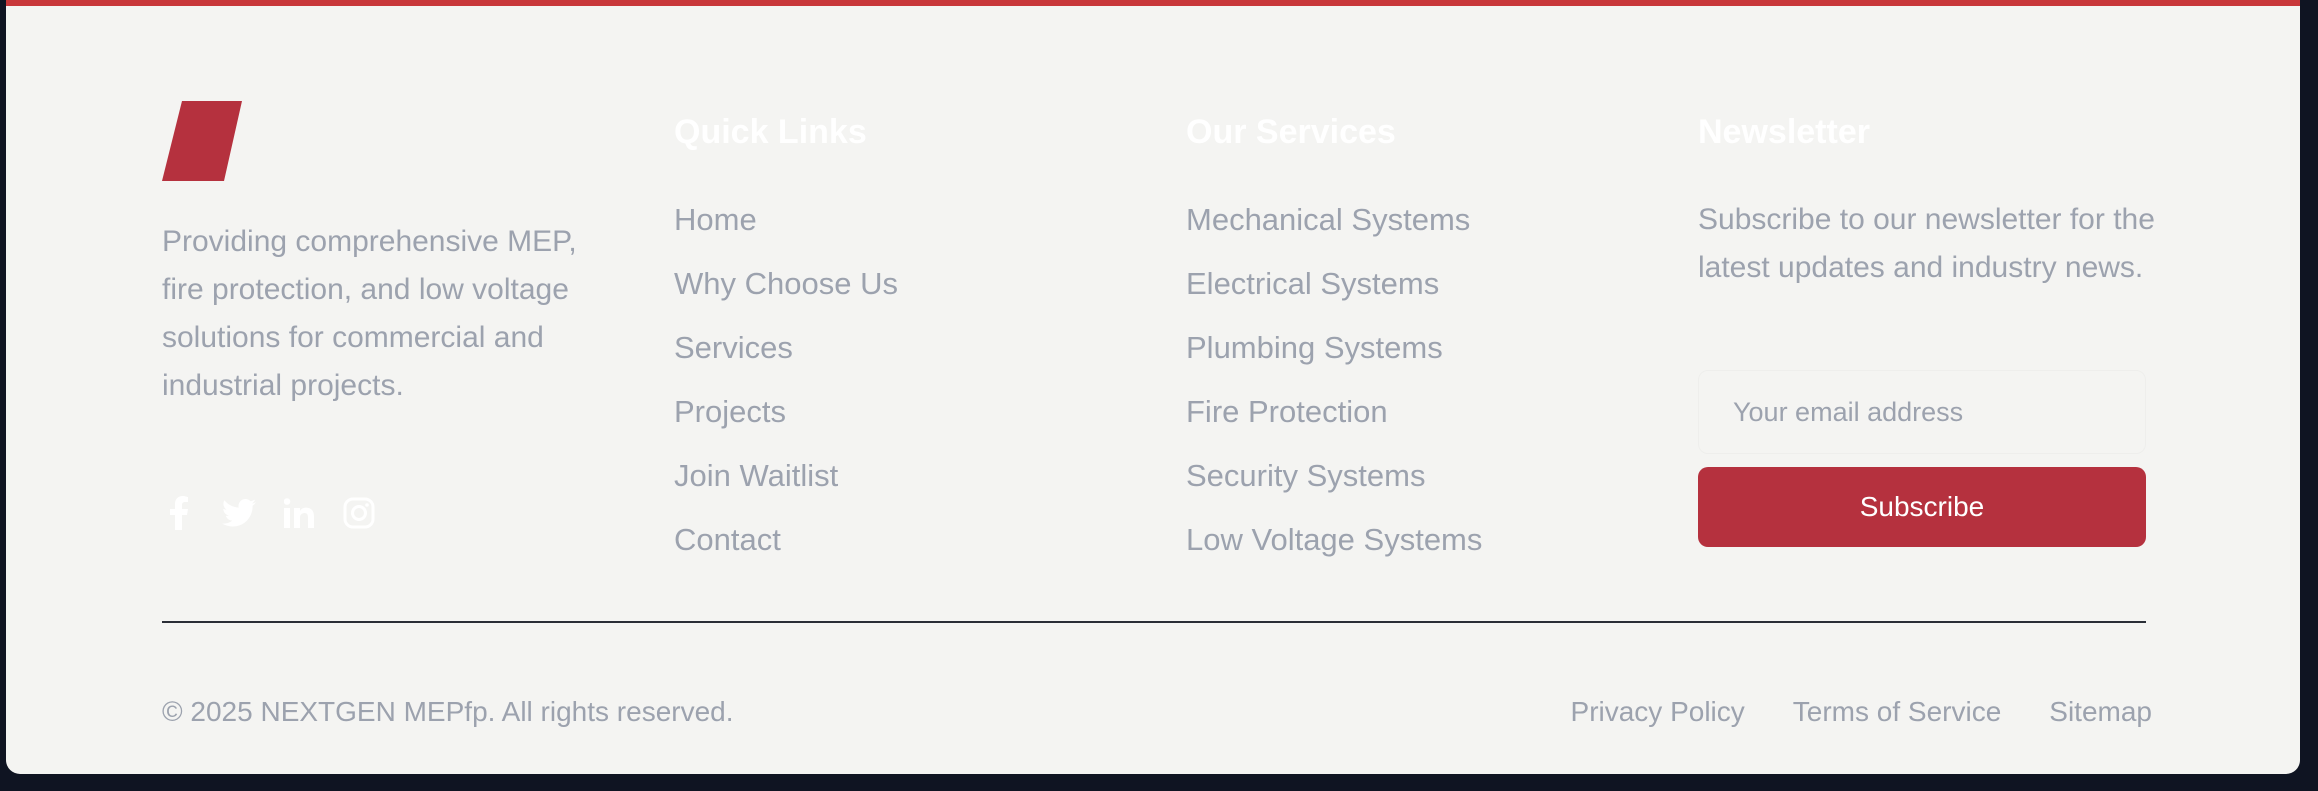 The height and width of the screenshot is (791, 2318). What do you see at coordinates (1334, 484) in the screenshot?
I see `service-link-security: Security Systems` at bounding box center [1334, 484].